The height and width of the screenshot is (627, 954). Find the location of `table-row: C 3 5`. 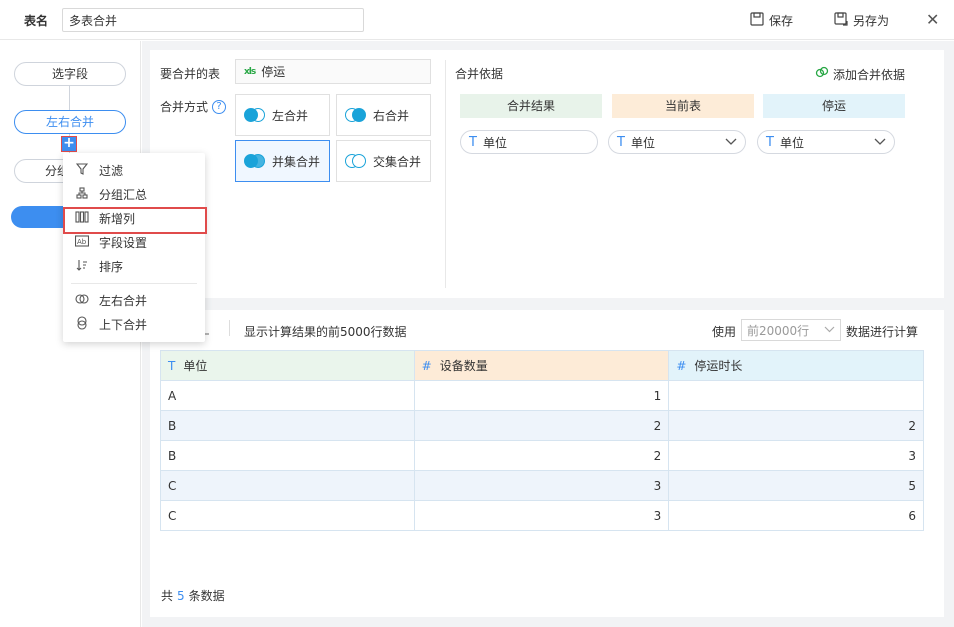

table-row: C 3 5 is located at coordinates (542, 485).